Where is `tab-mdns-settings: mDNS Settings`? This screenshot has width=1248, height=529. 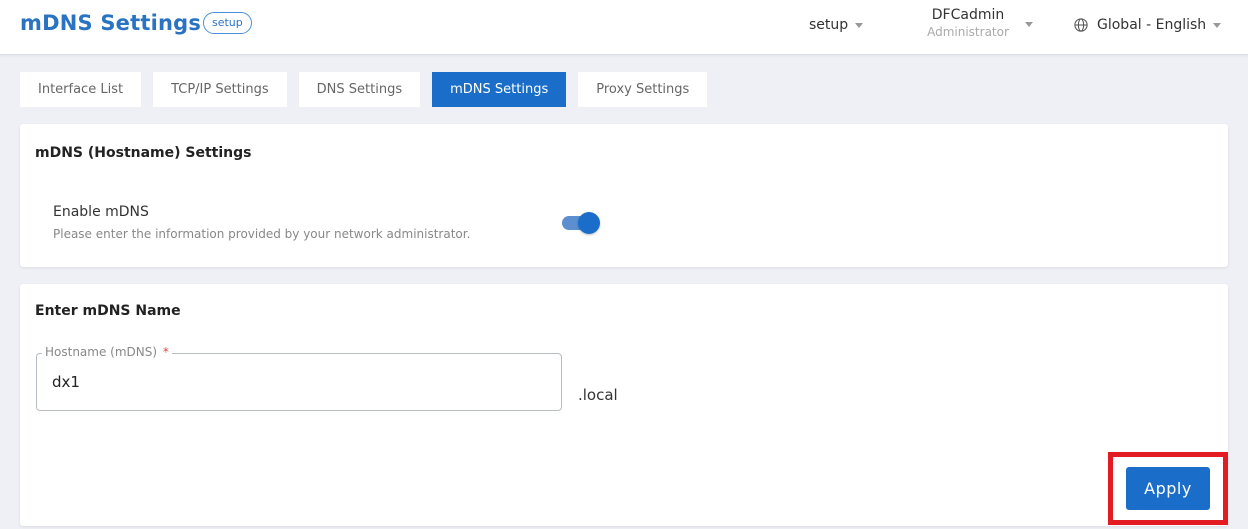 tab-mdns-settings: mDNS Settings is located at coordinates (499, 89).